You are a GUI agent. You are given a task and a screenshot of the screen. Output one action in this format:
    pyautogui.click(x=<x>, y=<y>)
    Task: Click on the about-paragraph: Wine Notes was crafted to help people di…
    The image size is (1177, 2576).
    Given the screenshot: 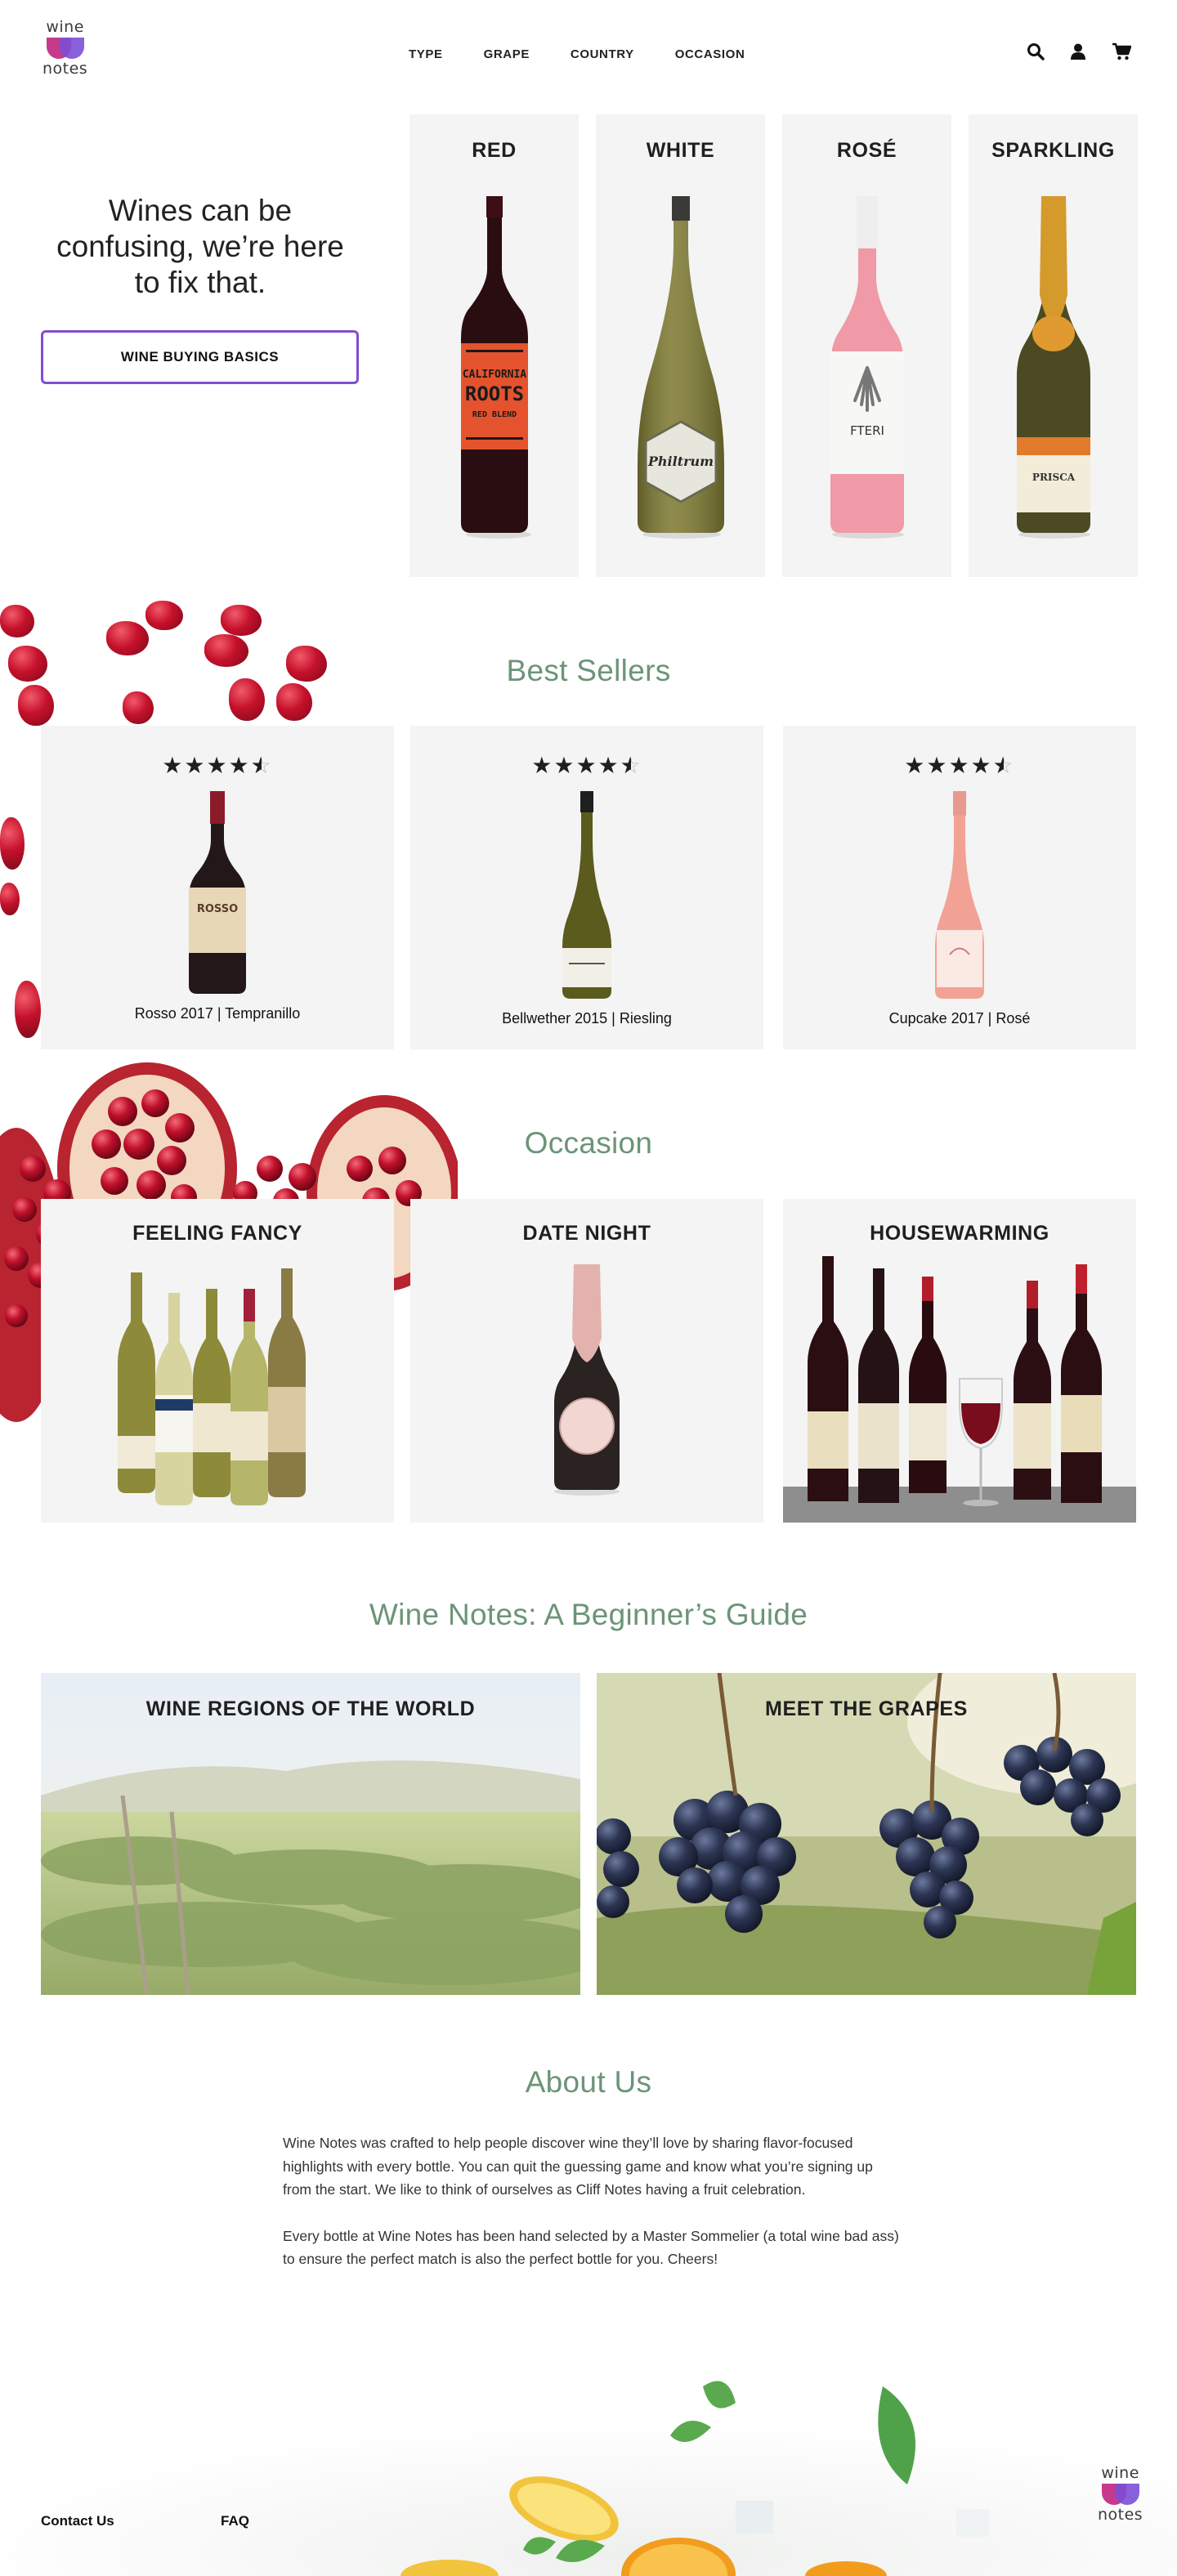 What is the action you would take?
    pyautogui.click(x=578, y=2166)
    